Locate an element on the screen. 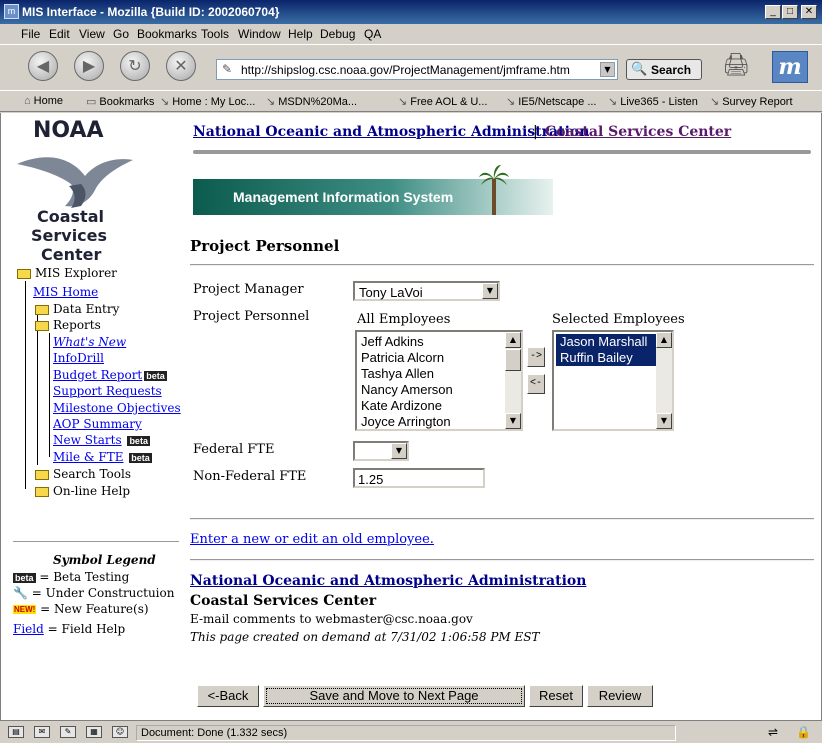  tree-whats-new: What's New is located at coordinates (89, 342).